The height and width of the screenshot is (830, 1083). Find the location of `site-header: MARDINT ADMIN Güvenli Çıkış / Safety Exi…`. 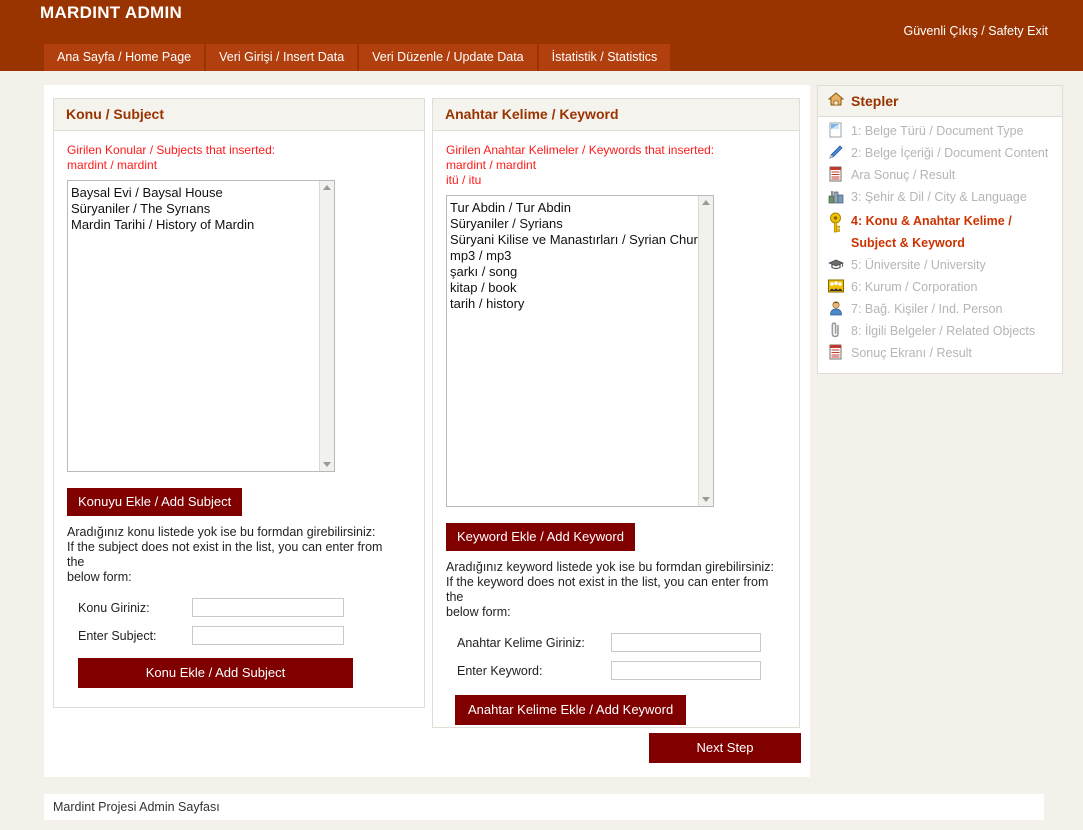

site-header: MARDINT ADMIN Güvenli Çıkış / Safety Exi… is located at coordinates (541, 35).